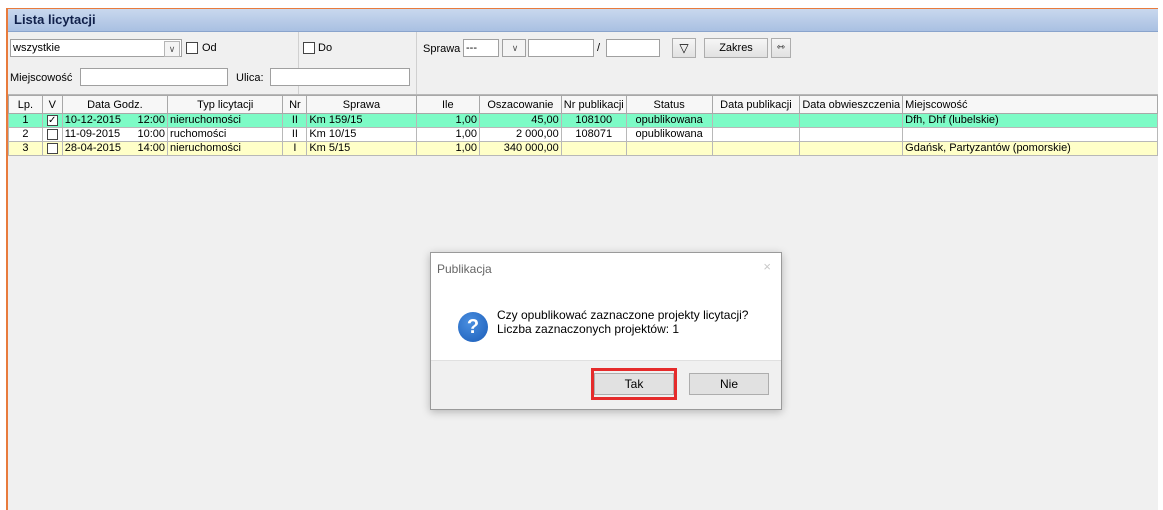 The image size is (1163, 510). I want to click on cell-miejscowosc, so click(1030, 134).